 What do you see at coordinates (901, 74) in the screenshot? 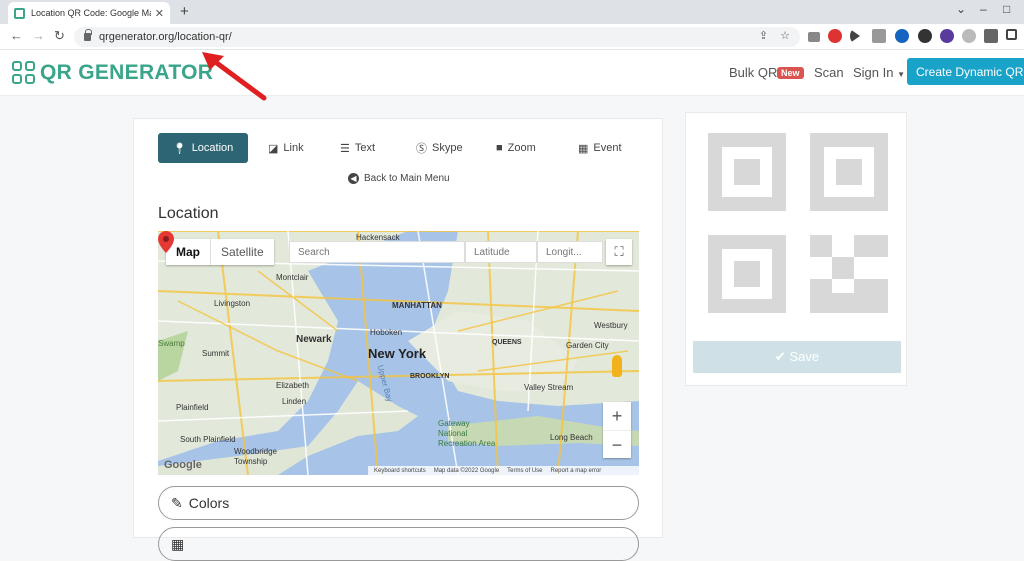
I see `caret-down-icon: ▼` at bounding box center [901, 74].